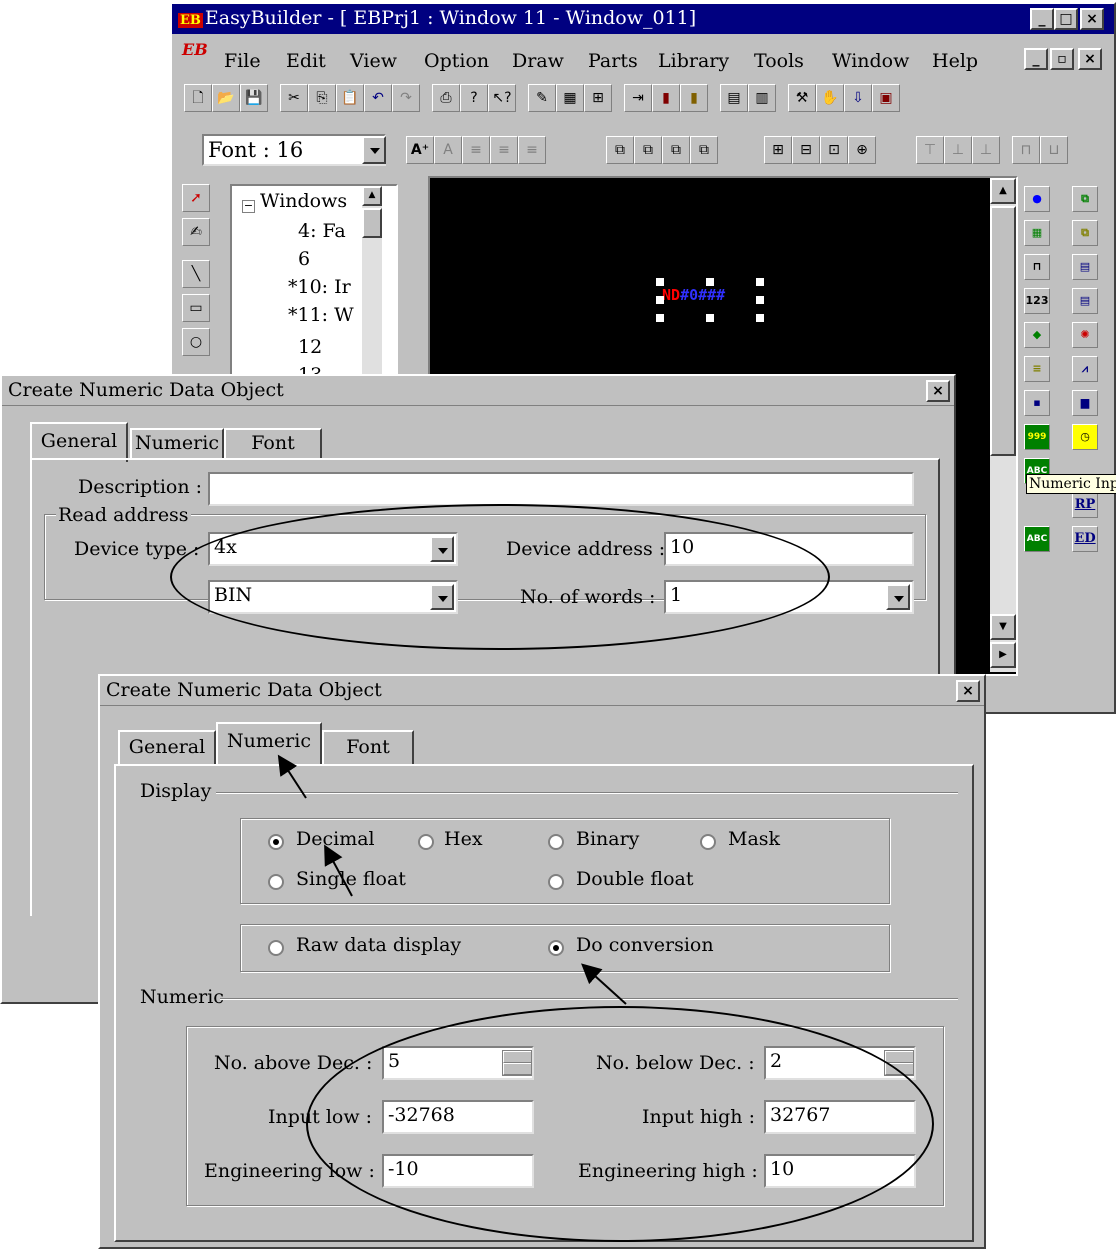  I want to click on arrow-to-numeric-tab, so click(292, 776).